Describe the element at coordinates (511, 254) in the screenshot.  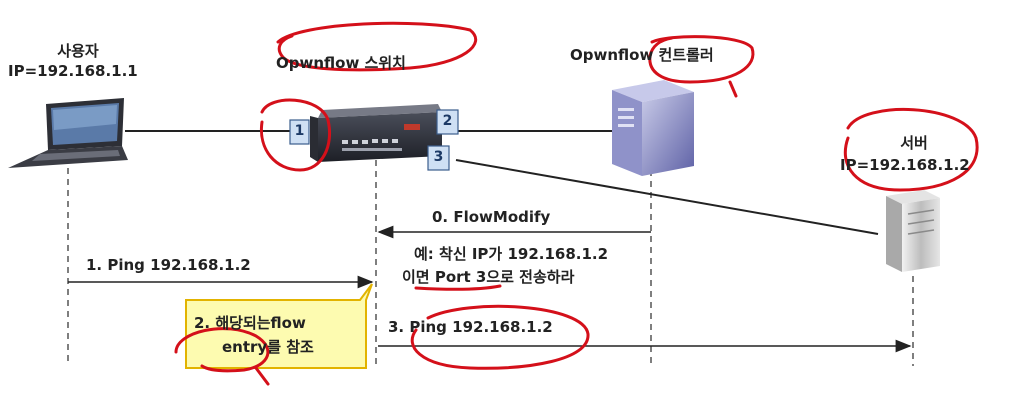
I see `flow-modify-example-line1: 예: 착신 IP가 192.168.1.2` at that location.